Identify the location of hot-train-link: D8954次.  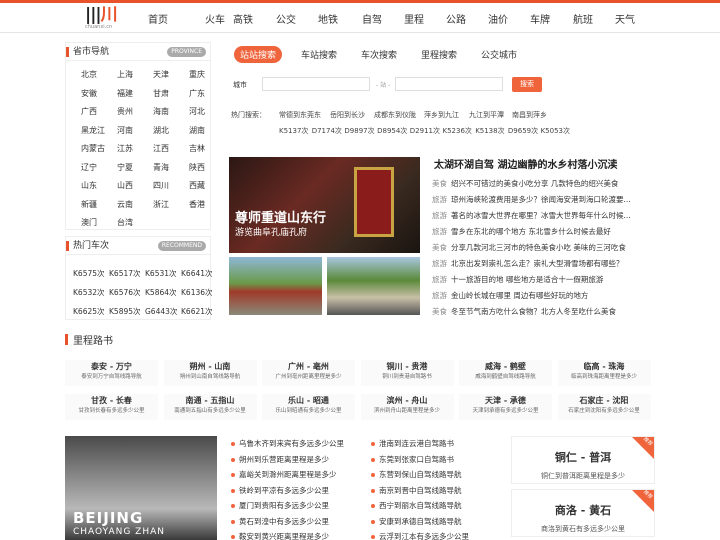
(392, 131).